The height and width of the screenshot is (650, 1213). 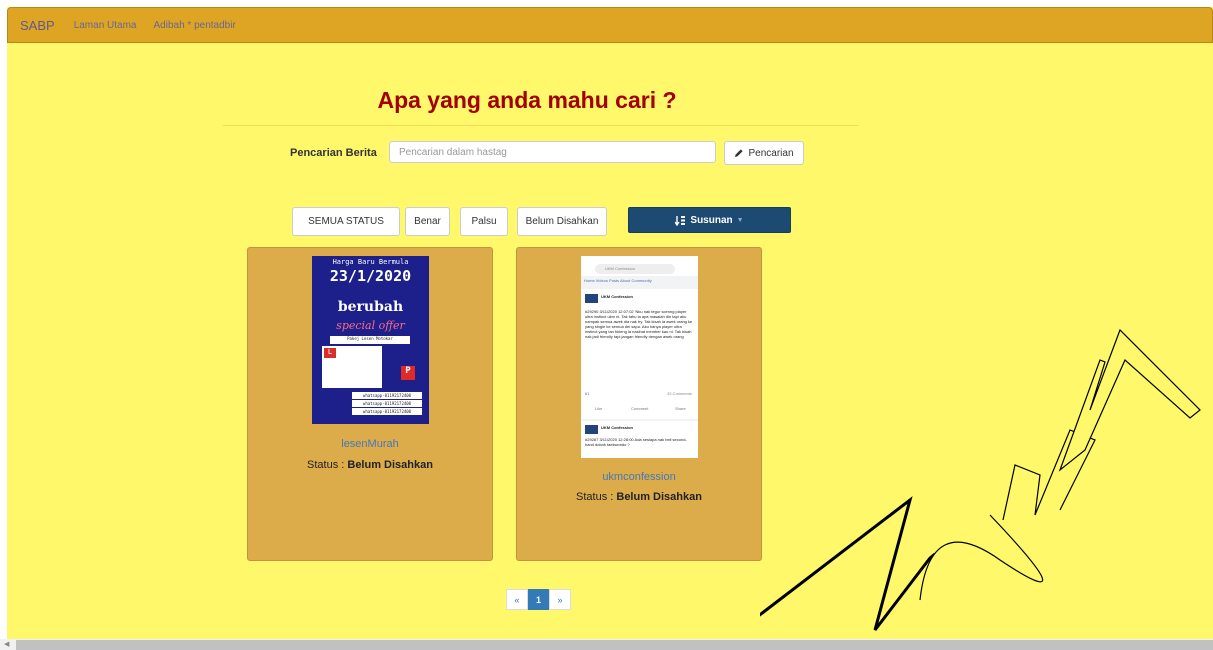 What do you see at coordinates (484, 221) in the screenshot?
I see `filter-false-button: Palsu` at bounding box center [484, 221].